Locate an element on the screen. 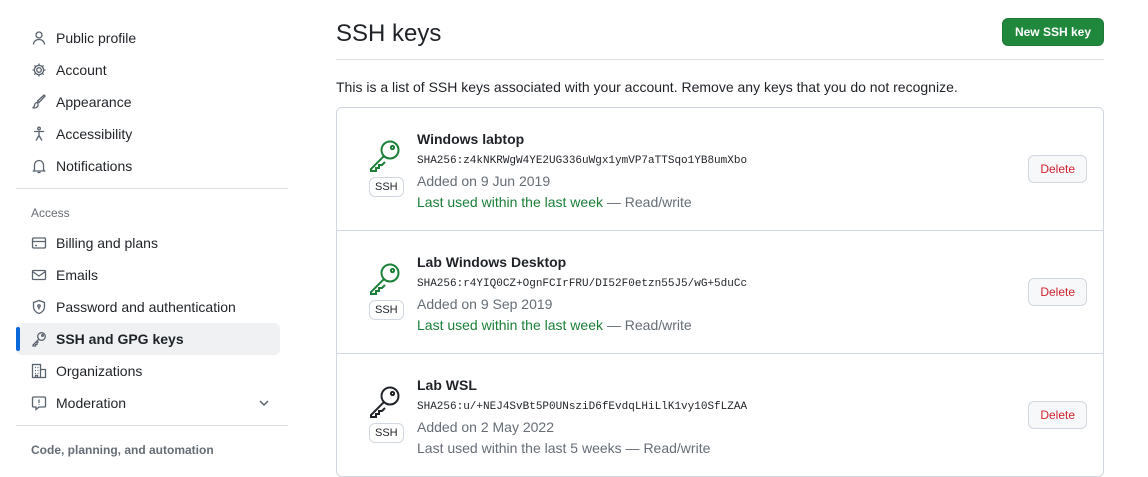  last-used-text: Last used within the last 5 weeks is located at coordinates (519, 448).